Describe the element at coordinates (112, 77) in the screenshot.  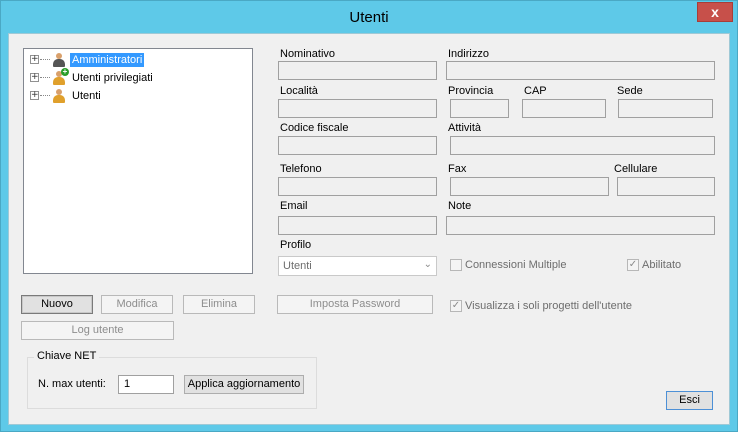
I see `tree-item-label: Utenti privilegiati` at that location.